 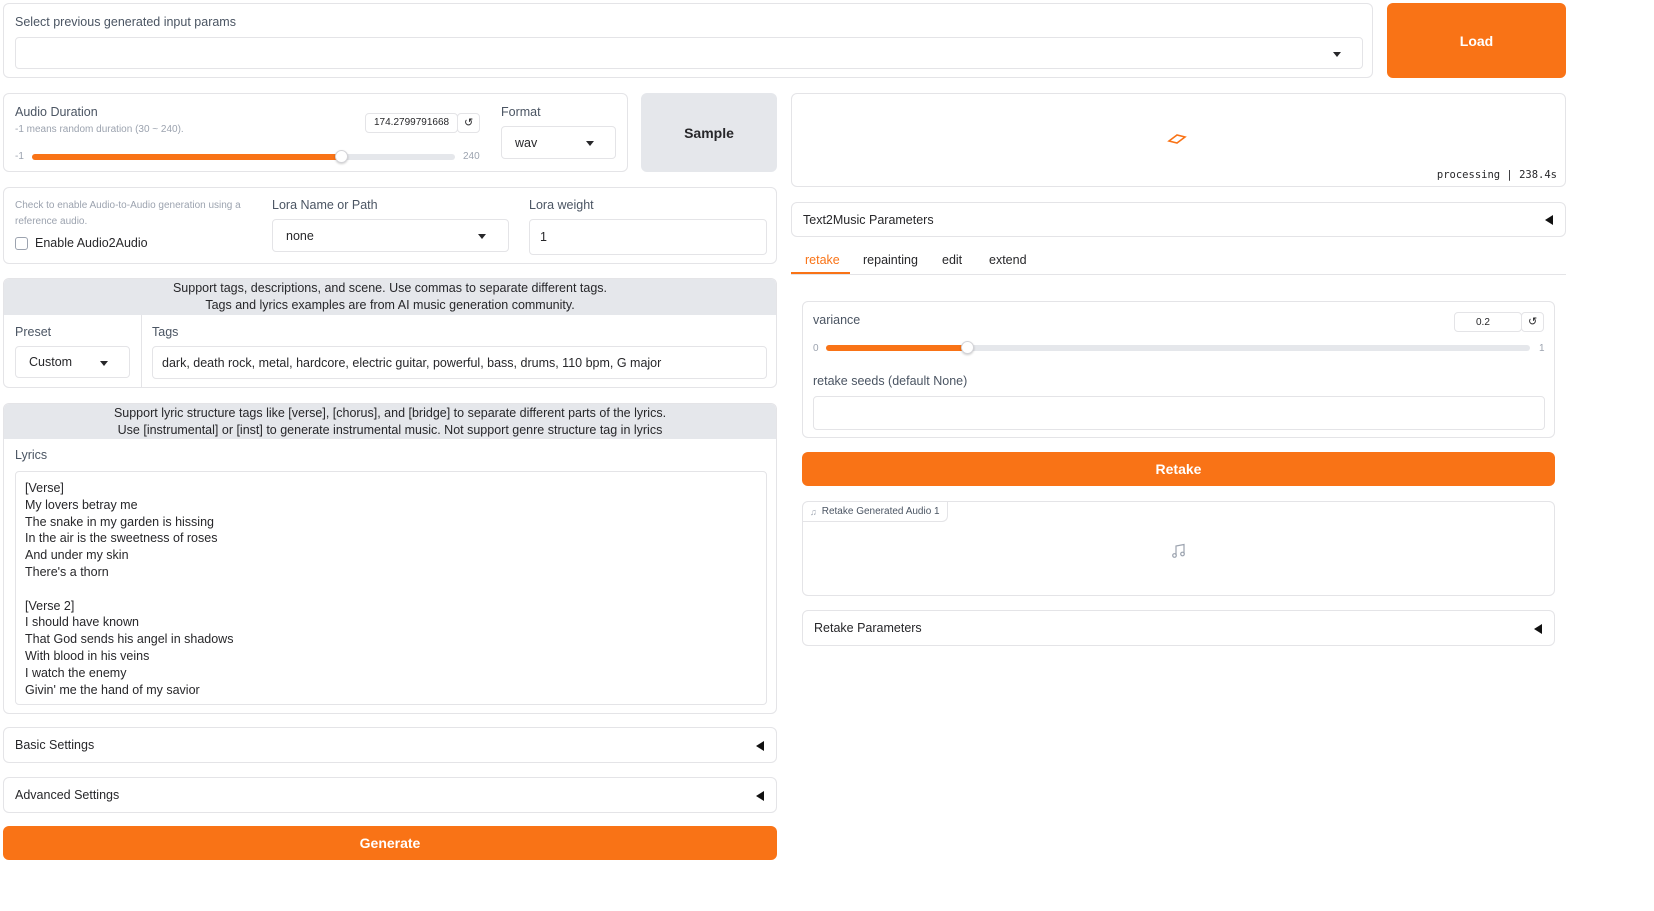 I want to click on lyrics-line: Givin' me the hand of my savior, so click(x=112, y=689).